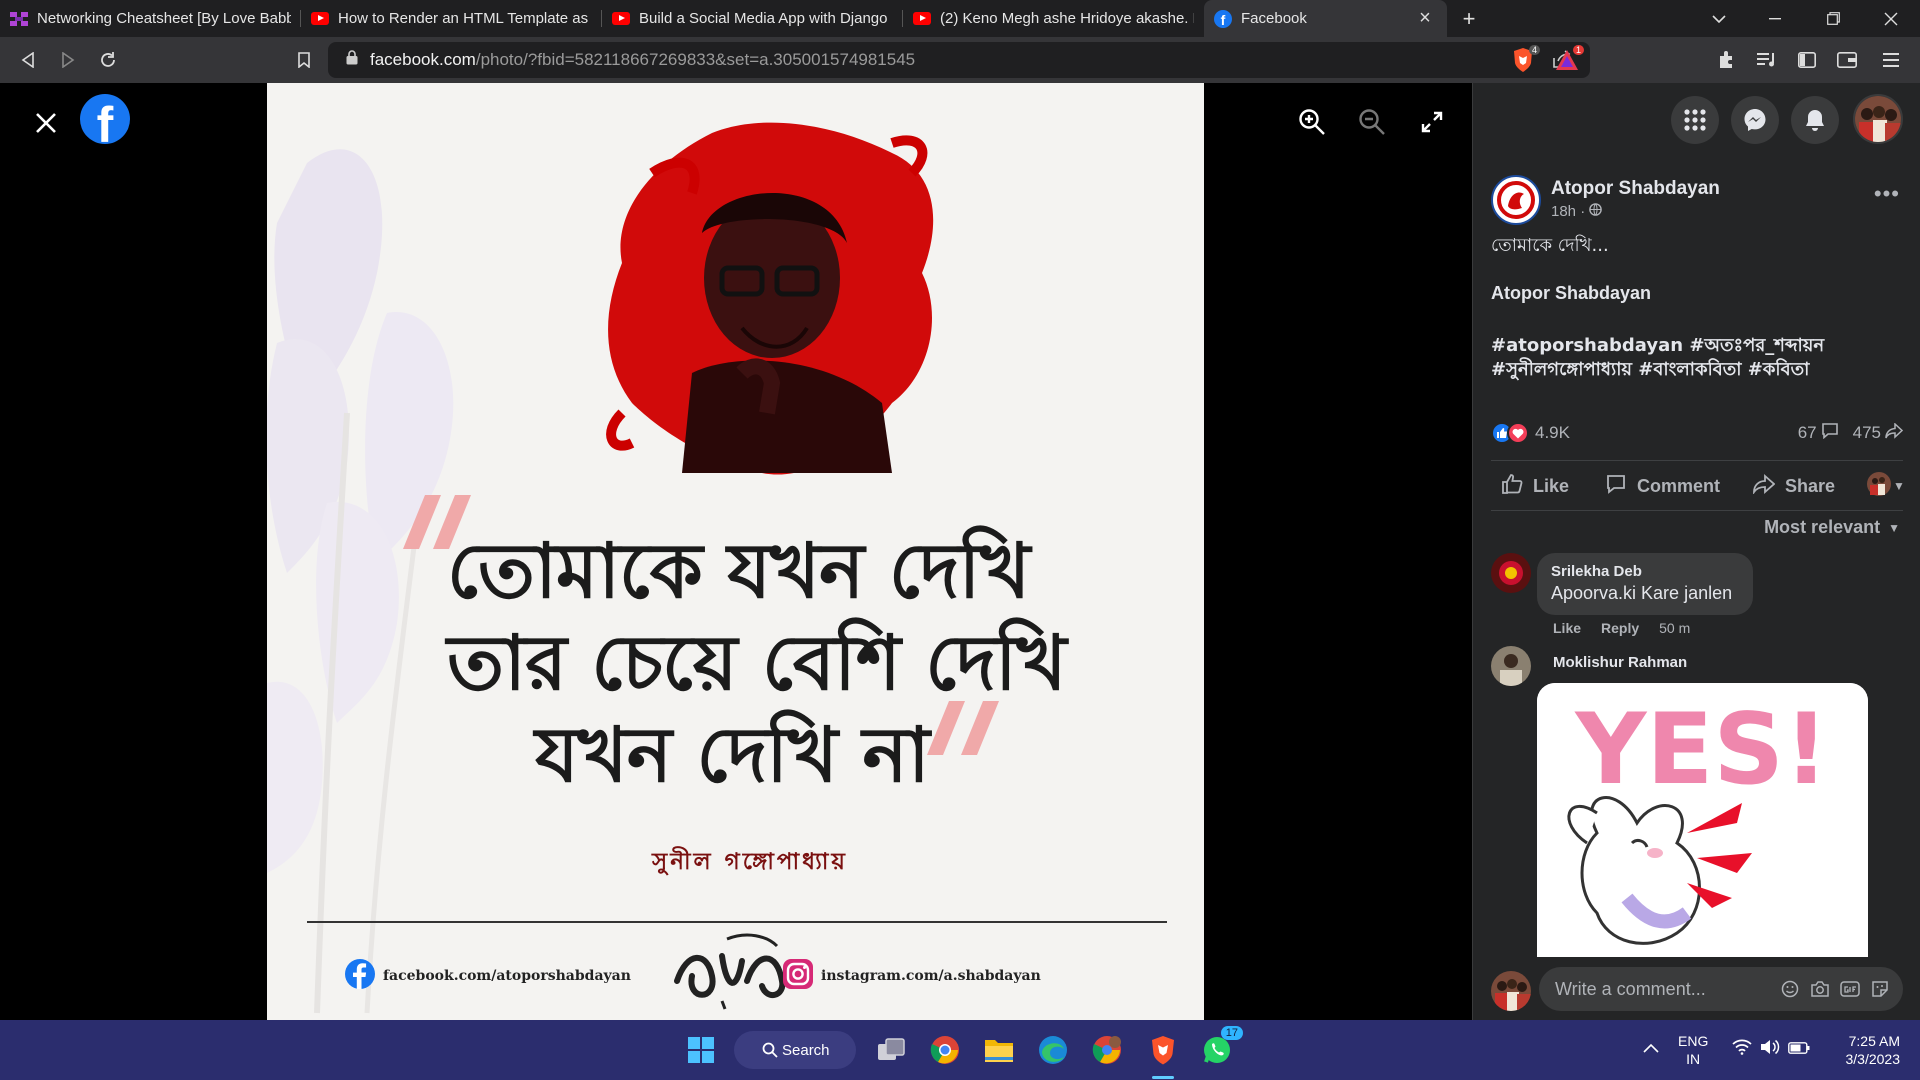  I want to click on chrome-icon, so click(945, 1050).